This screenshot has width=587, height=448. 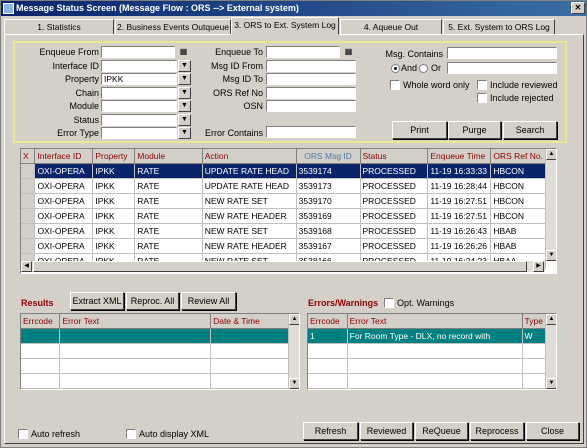 I want to click on tab-ors-to-ext-system-log: 3. ORS to Ext. System Log, so click(x=285, y=26).